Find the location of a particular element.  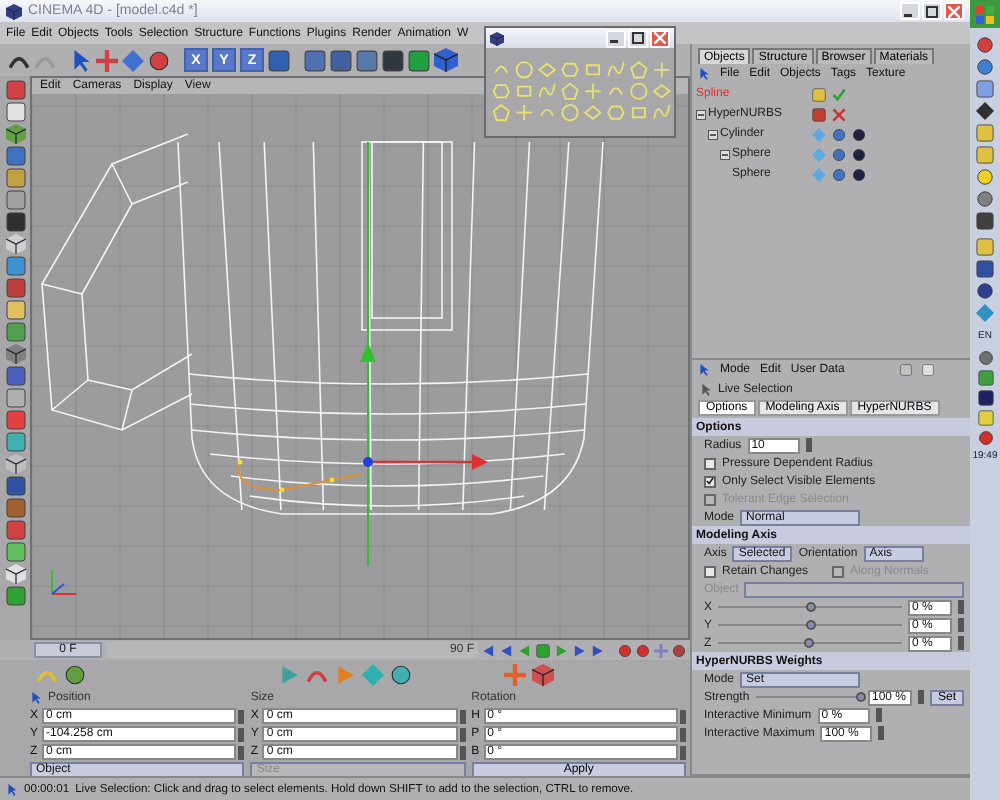

go-end-icon is located at coordinates (597, 650).